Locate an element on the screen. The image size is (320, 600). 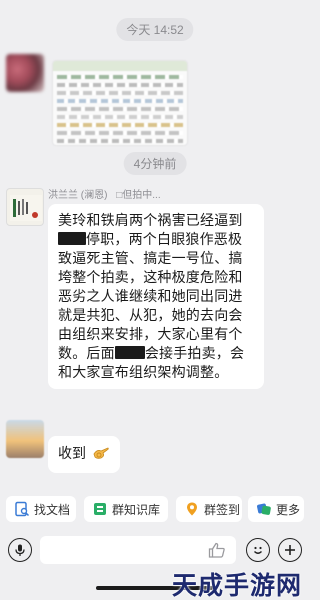
plus-icon is located at coordinates (290, 550).